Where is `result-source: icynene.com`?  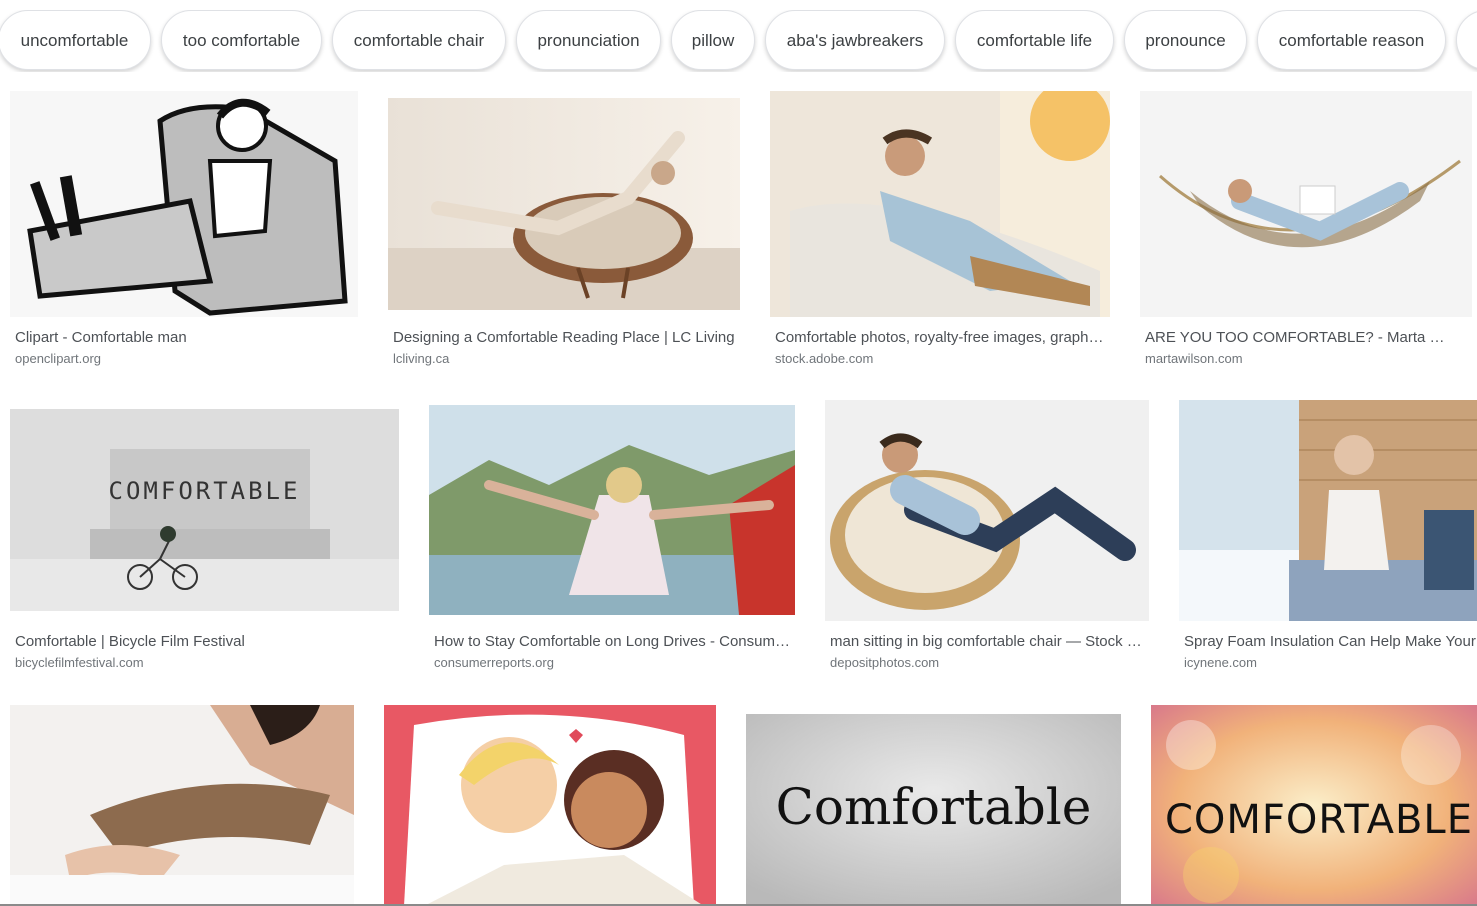 result-source: icynene.com is located at coordinates (1220, 663).